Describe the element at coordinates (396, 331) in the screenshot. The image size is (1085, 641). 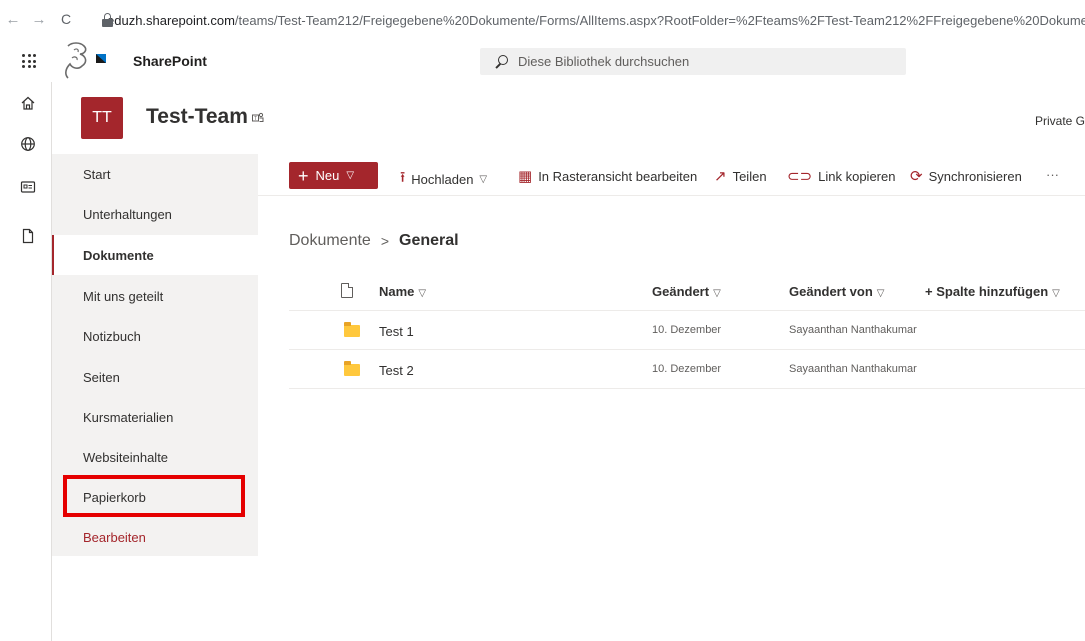
I see `row-name: Test 1` at that location.